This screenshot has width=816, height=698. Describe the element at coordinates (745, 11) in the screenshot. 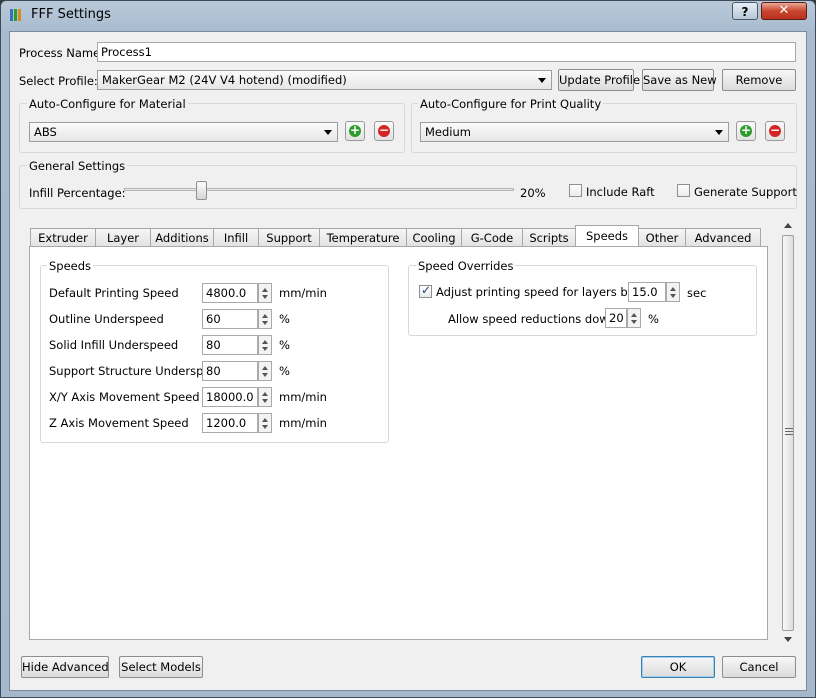

I see `help-button: ?` at that location.